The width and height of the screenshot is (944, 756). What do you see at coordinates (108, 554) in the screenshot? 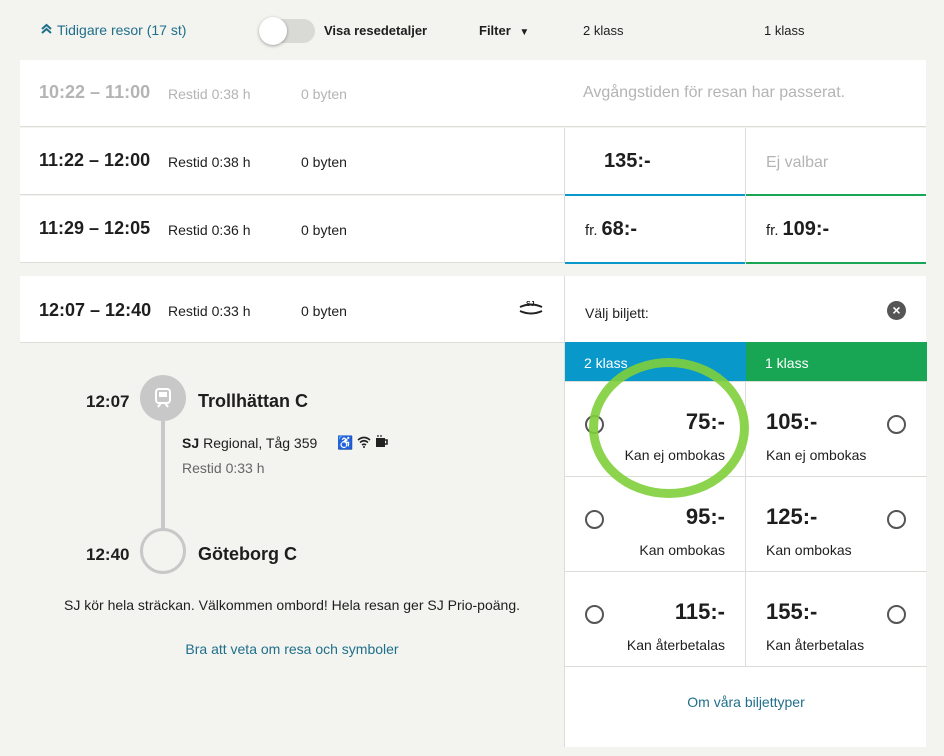
I see `arrival-time: 12:40` at bounding box center [108, 554].